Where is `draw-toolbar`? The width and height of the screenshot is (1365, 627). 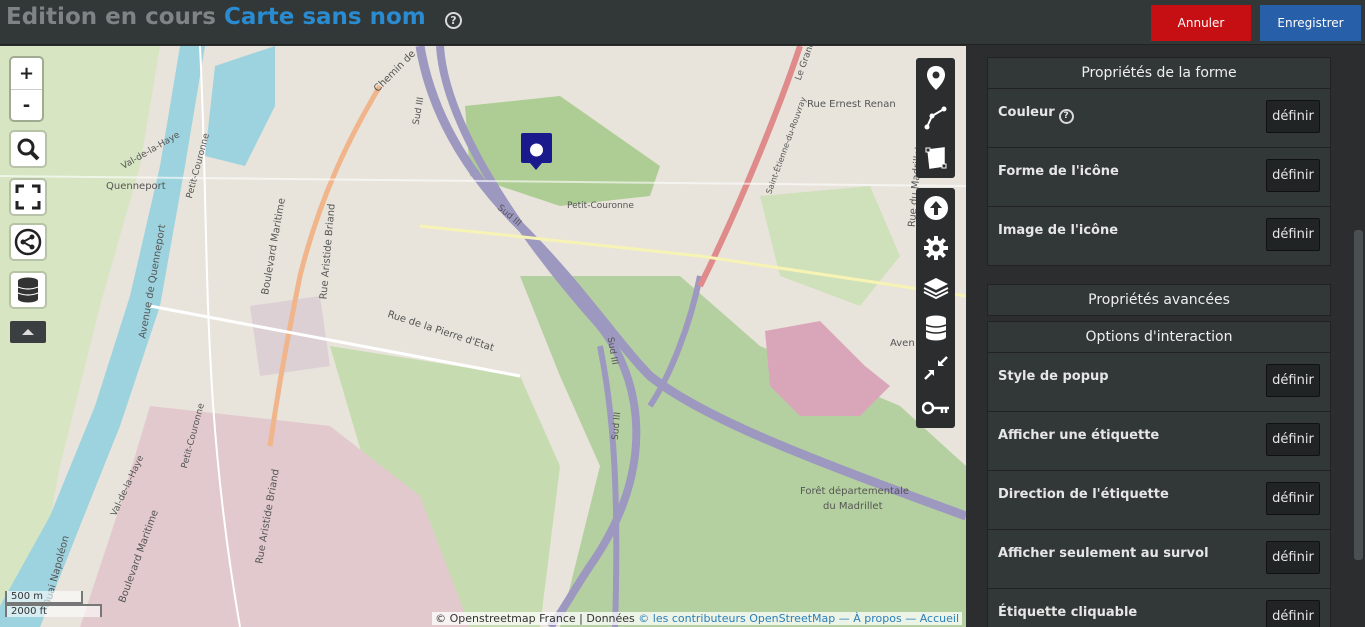 draw-toolbar is located at coordinates (935, 118).